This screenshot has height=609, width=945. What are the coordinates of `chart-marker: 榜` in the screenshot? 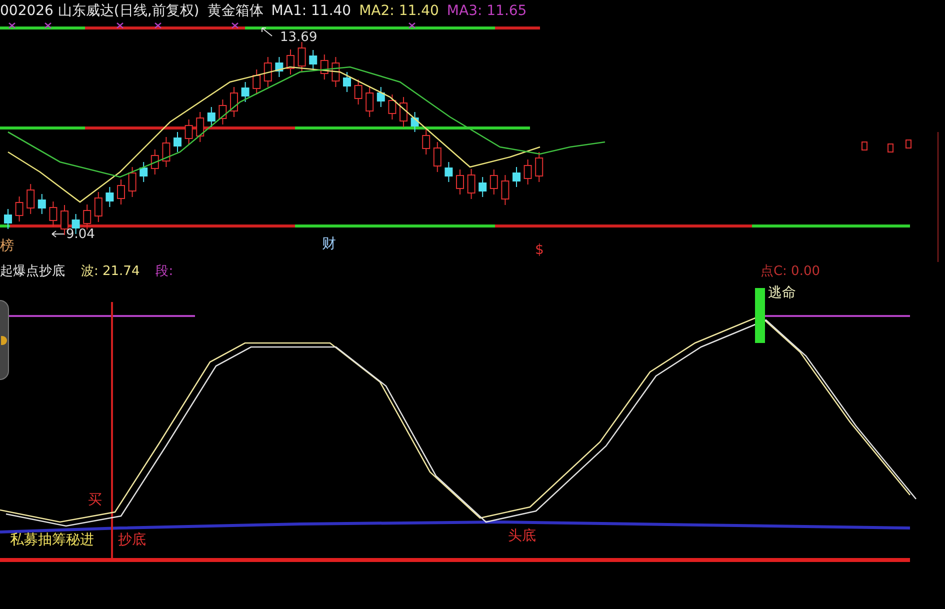 It's located at (7, 246).